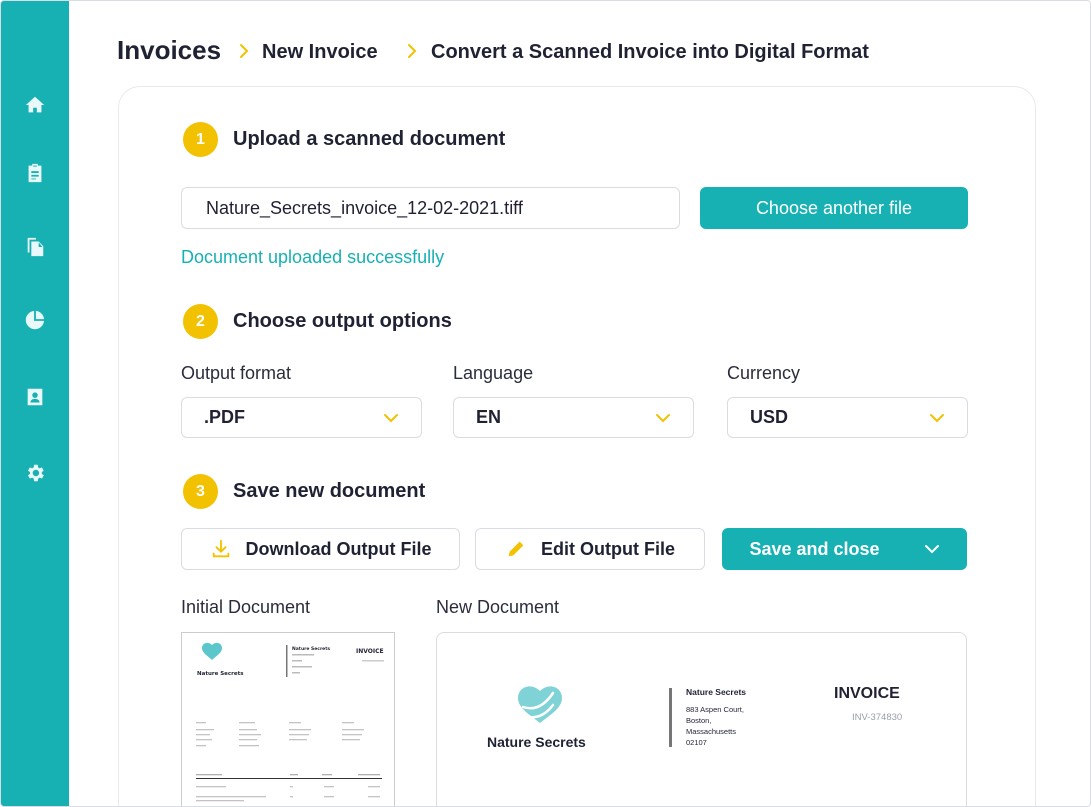 This screenshot has height=807, width=1091. Describe the element at coordinates (696, 742) in the screenshot. I see `address-line: 02107` at that location.